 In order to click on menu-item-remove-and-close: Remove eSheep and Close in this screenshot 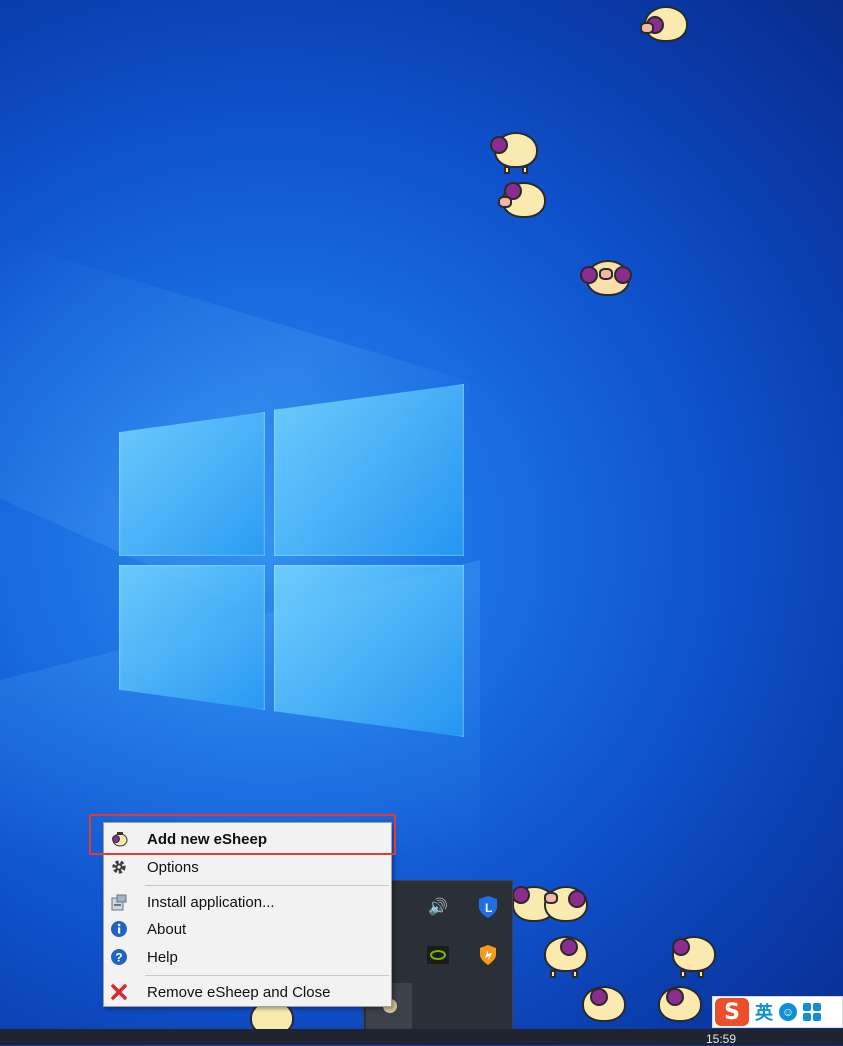, I will do `click(247, 992)`.